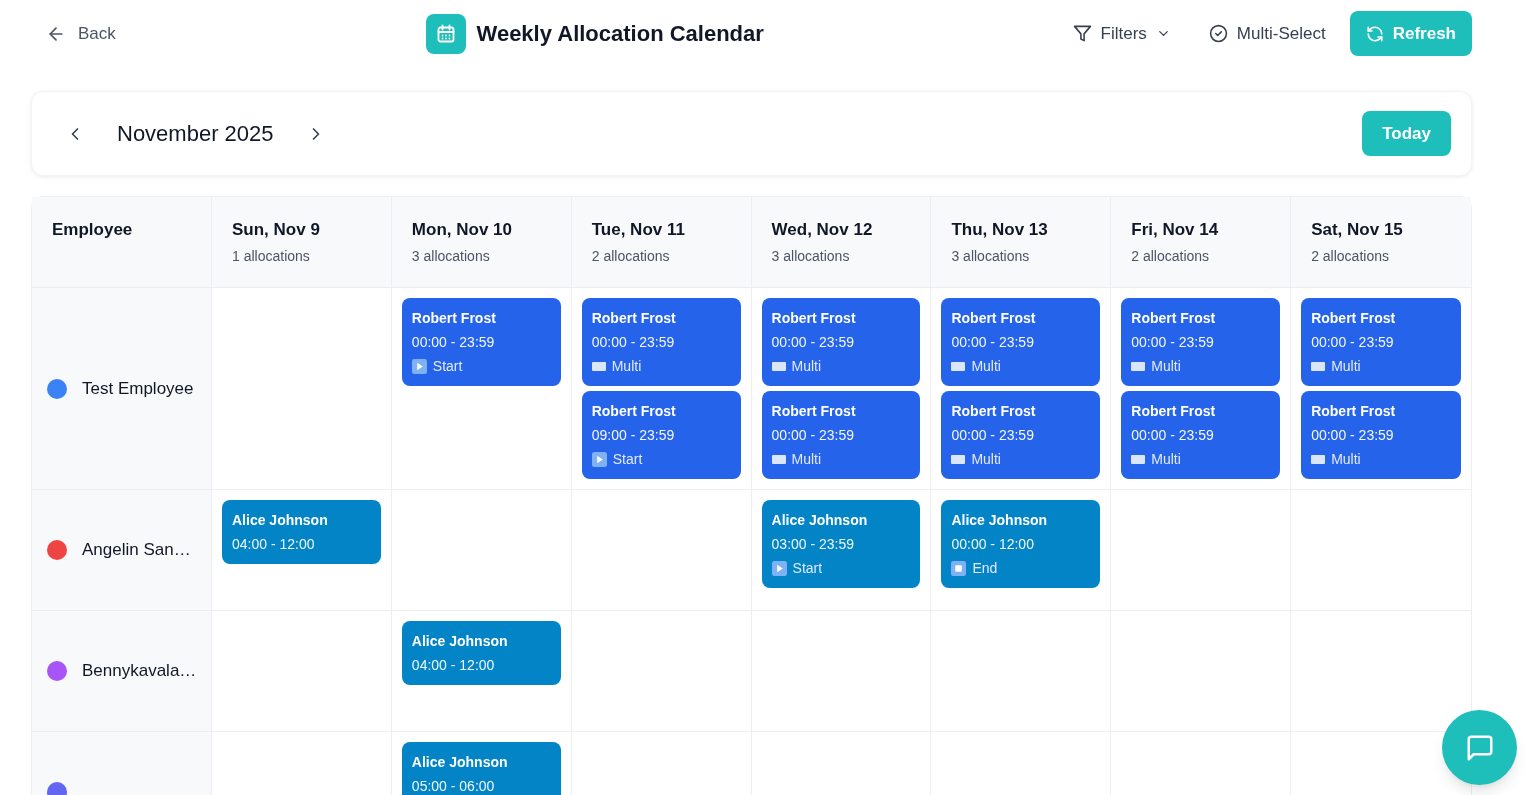  I want to click on back-button: Back, so click(81, 33).